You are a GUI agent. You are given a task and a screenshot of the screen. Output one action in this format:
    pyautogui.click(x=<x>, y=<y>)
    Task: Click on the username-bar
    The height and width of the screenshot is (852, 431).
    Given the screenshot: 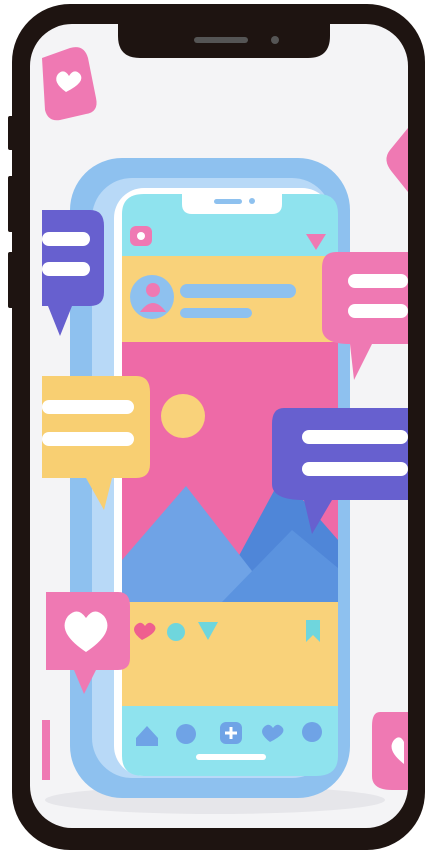 What is the action you would take?
    pyautogui.click(x=238, y=291)
    